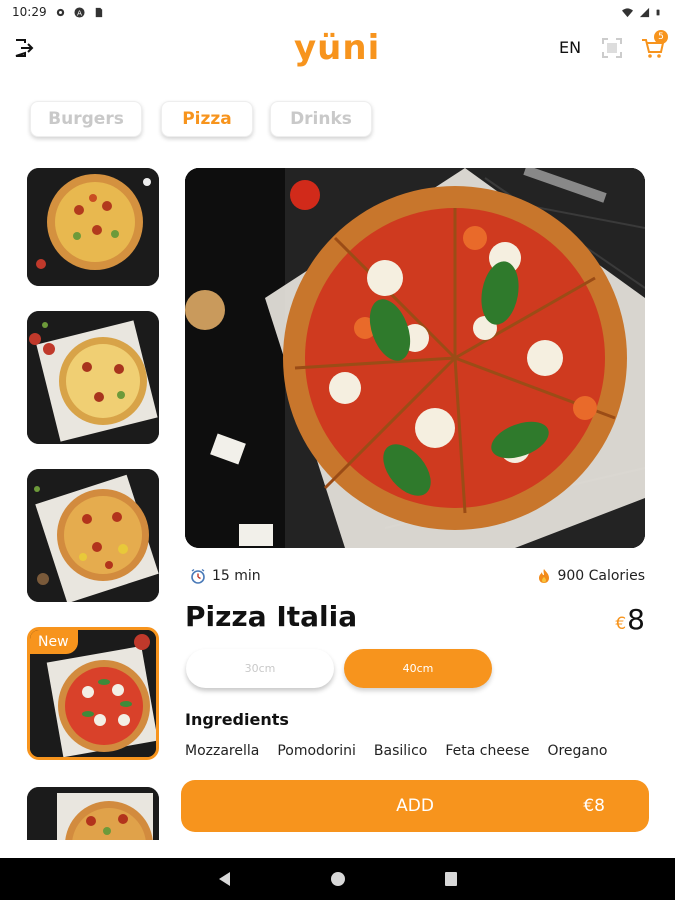 The image size is (675, 900). Describe the element at coordinates (98, 12) in the screenshot. I see `sim-icon` at that location.